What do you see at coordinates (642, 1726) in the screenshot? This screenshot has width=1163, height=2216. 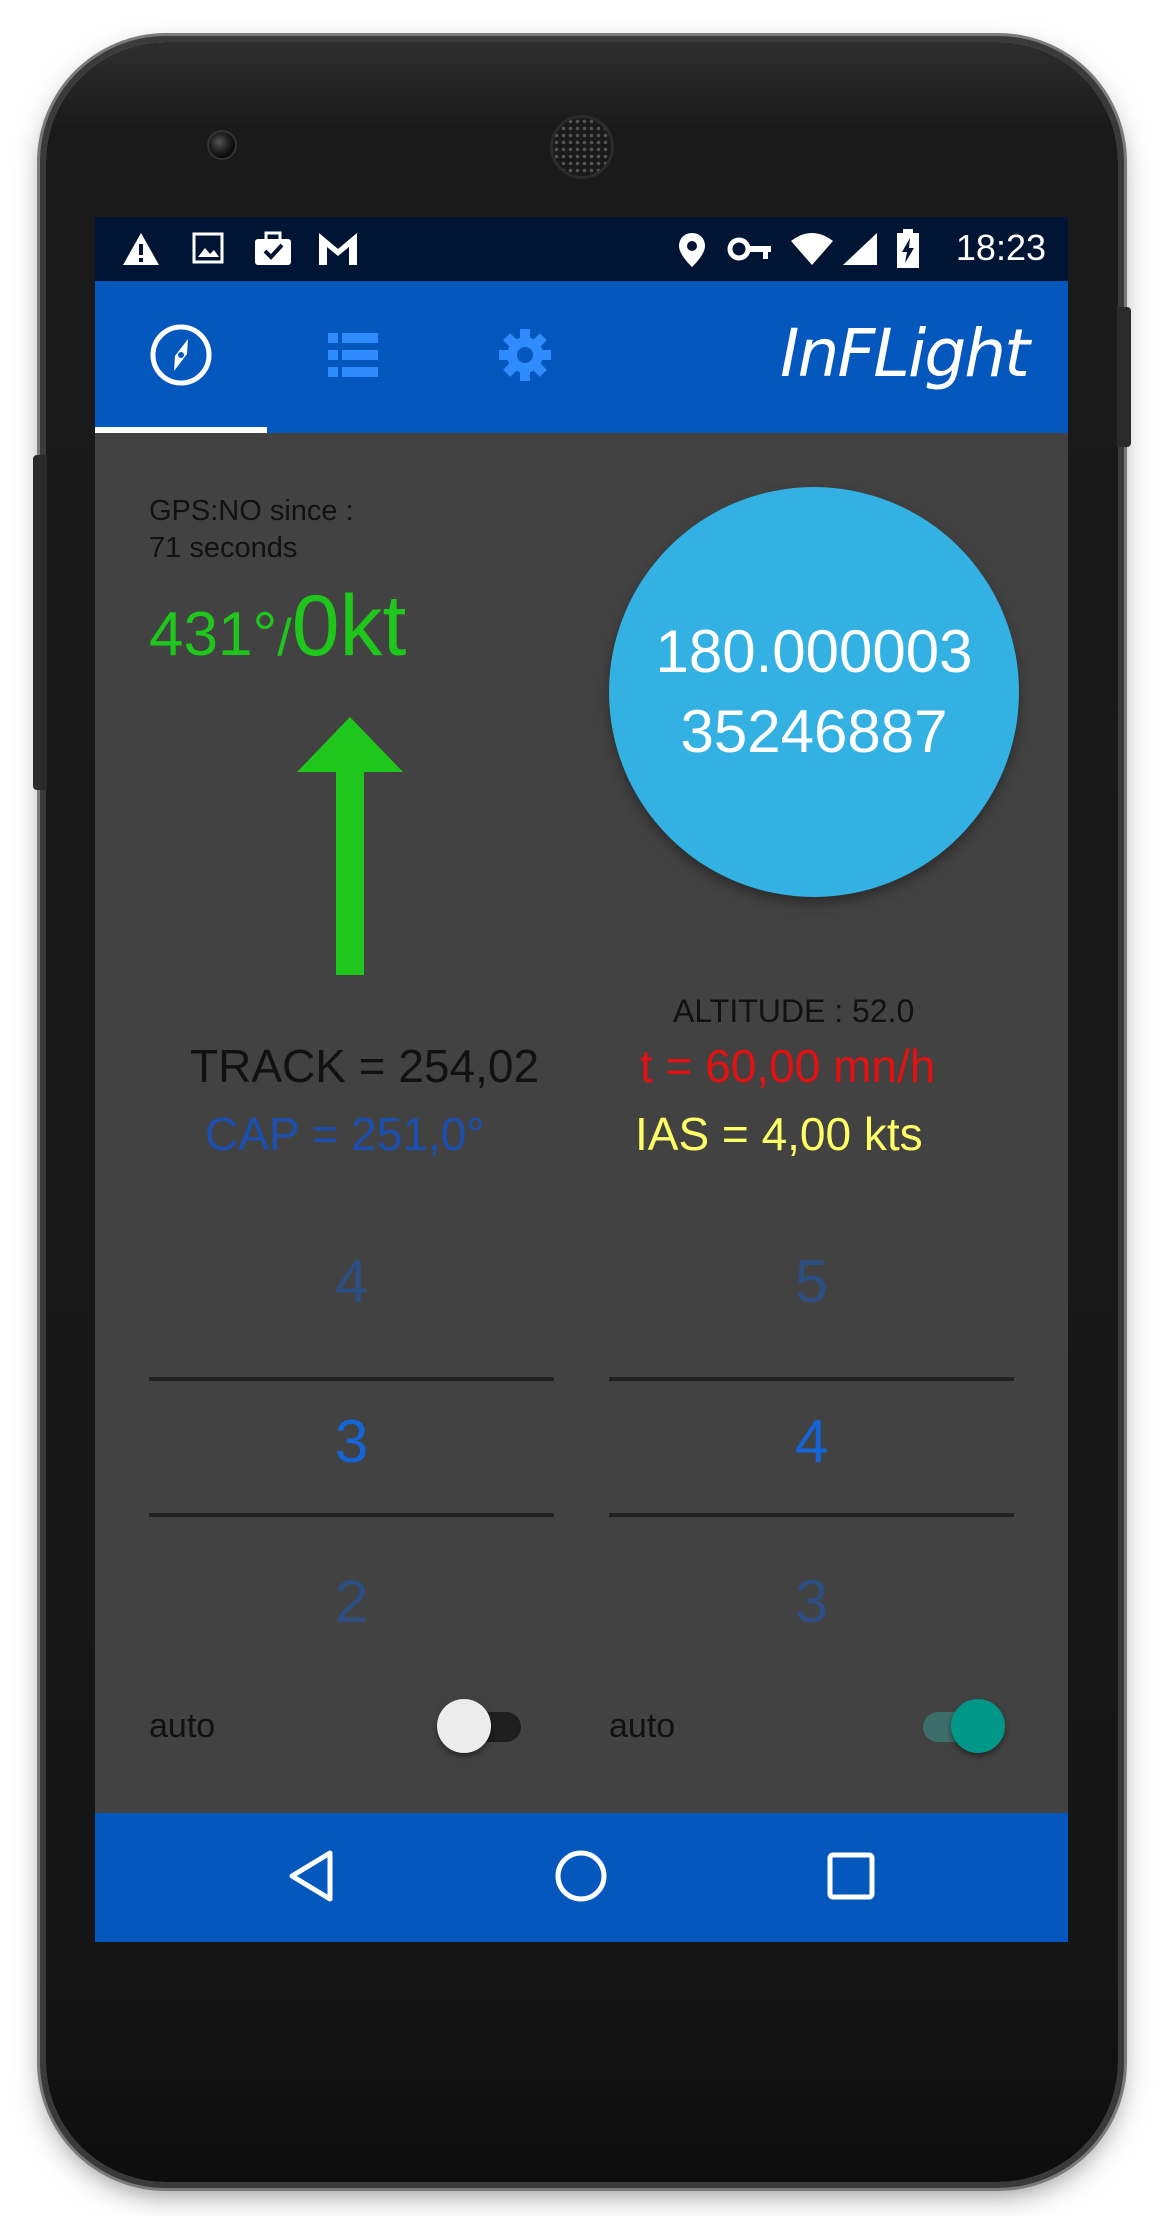 I see `auto-label-right: auto` at bounding box center [642, 1726].